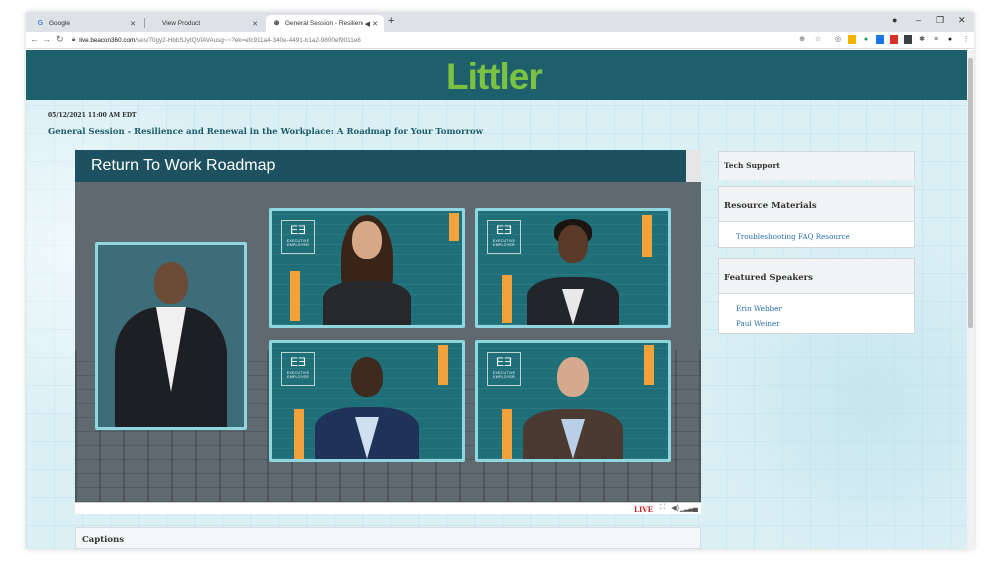 This screenshot has width=1000, height=562. What do you see at coordinates (675, 508) in the screenshot?
I see `volume-icon: ◀)` at bounding box center [675, 508].